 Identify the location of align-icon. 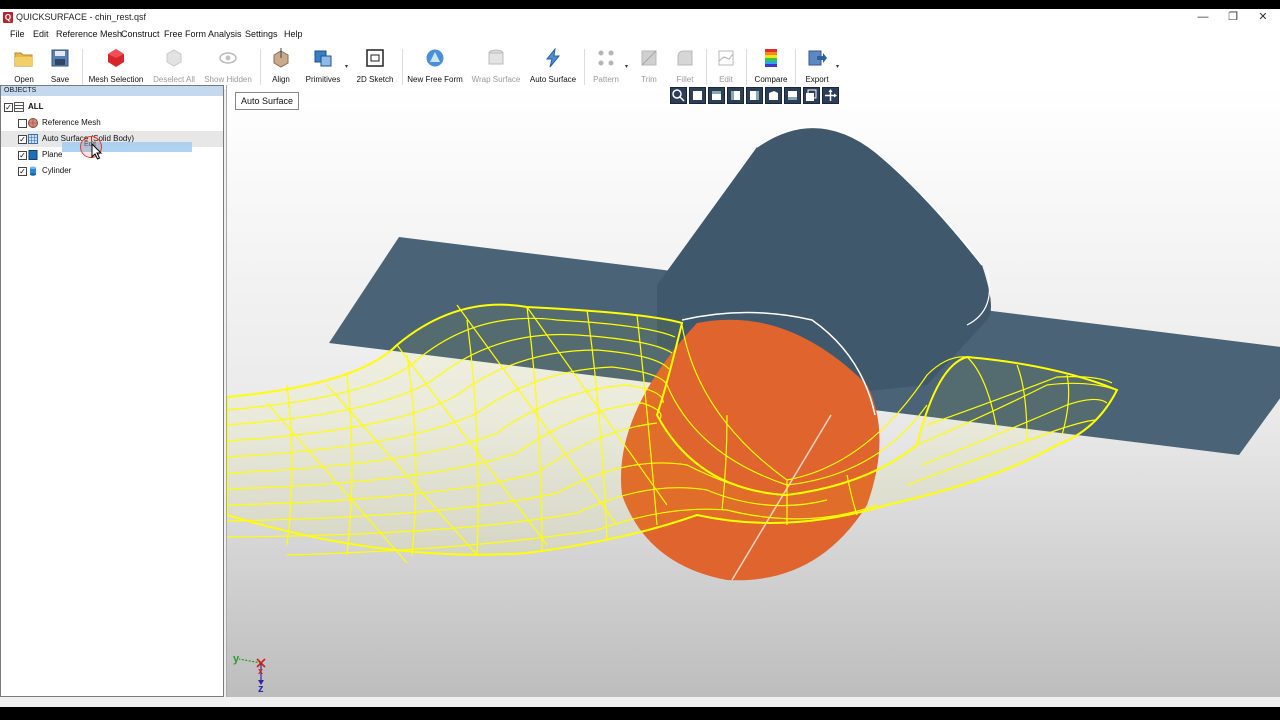
(281, 58).